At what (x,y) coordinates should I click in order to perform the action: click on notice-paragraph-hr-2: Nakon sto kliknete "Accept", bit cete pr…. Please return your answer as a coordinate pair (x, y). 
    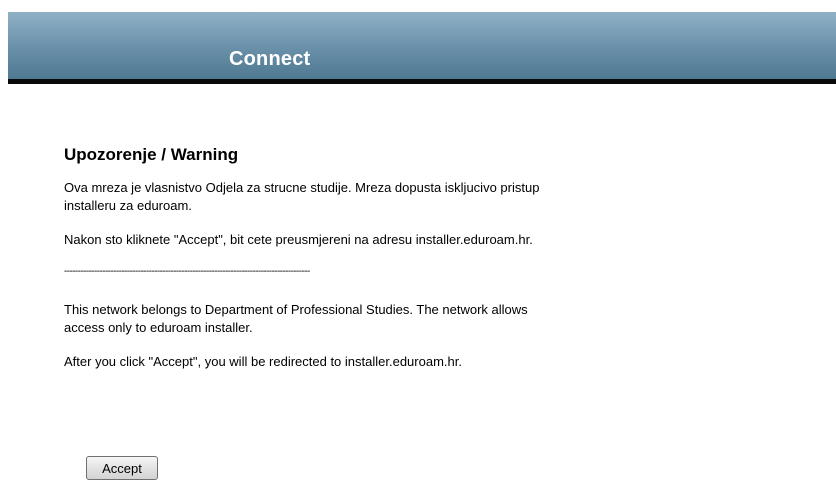
    Looking at the image, I should click on (298, 239).